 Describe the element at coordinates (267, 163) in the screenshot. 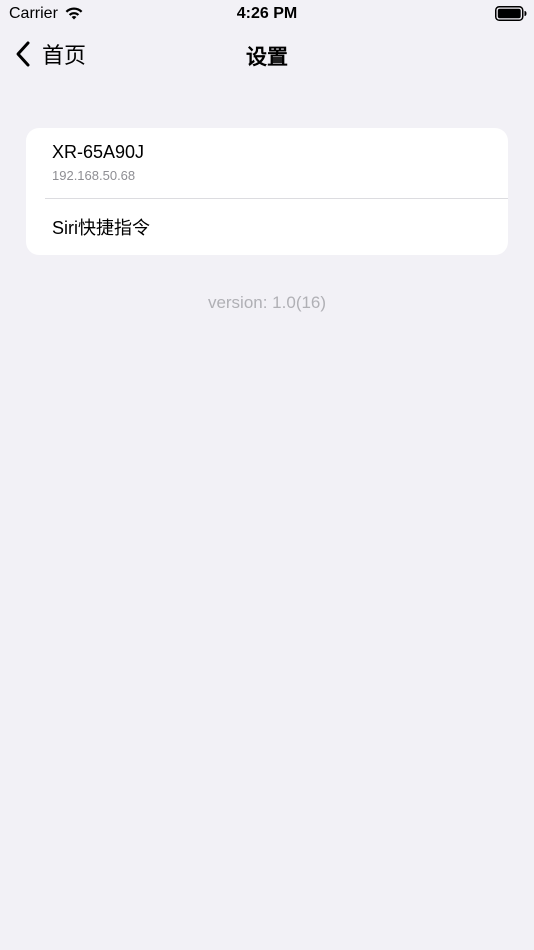

I see `device-row: XR-65A90J 192.168.50.68` at that location.